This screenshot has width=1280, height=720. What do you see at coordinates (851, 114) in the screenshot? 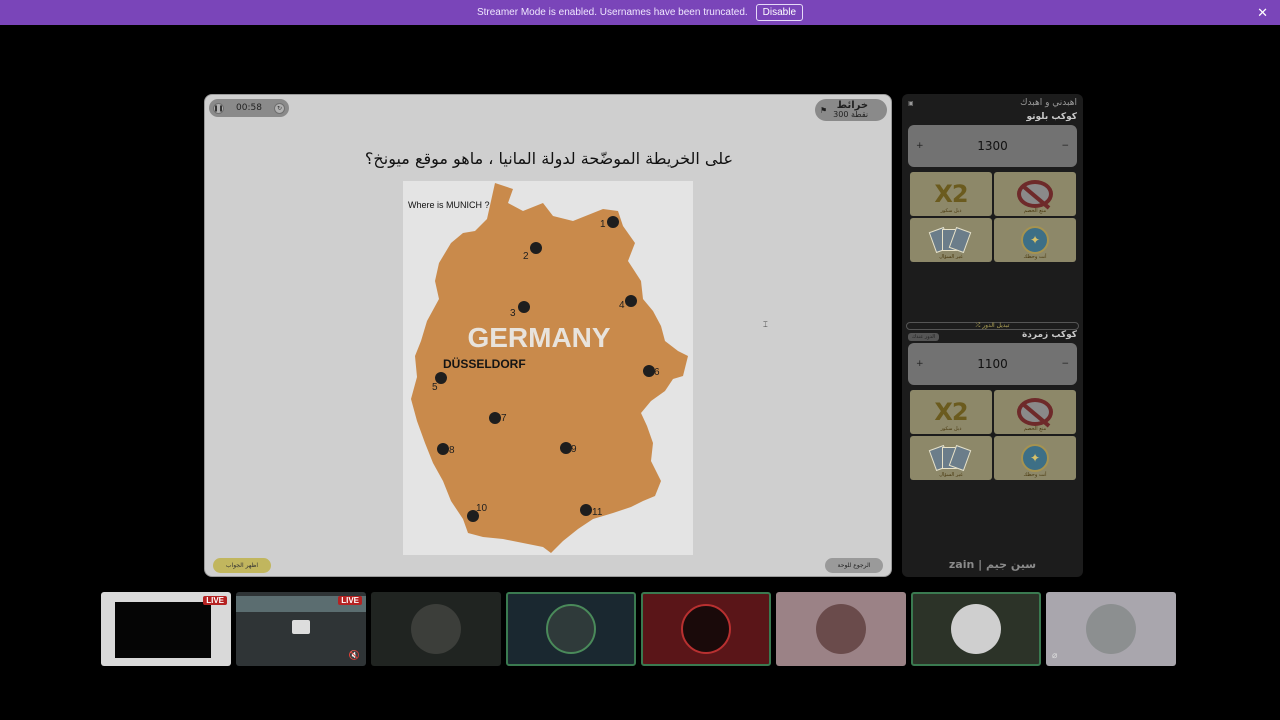
I see `category-points: 300 نقطة` at bounding box center [851, 114].